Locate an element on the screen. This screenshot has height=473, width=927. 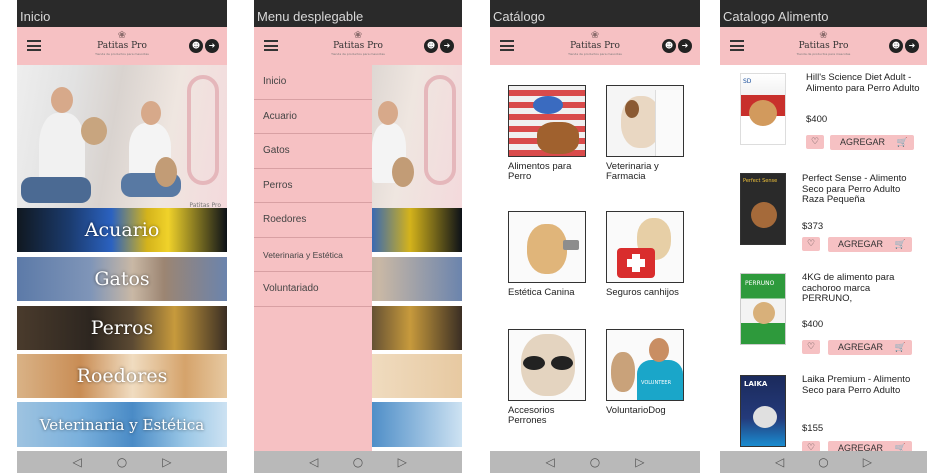
catalog-item-label: VoluntarioDog is located at coordinates (636, 410).